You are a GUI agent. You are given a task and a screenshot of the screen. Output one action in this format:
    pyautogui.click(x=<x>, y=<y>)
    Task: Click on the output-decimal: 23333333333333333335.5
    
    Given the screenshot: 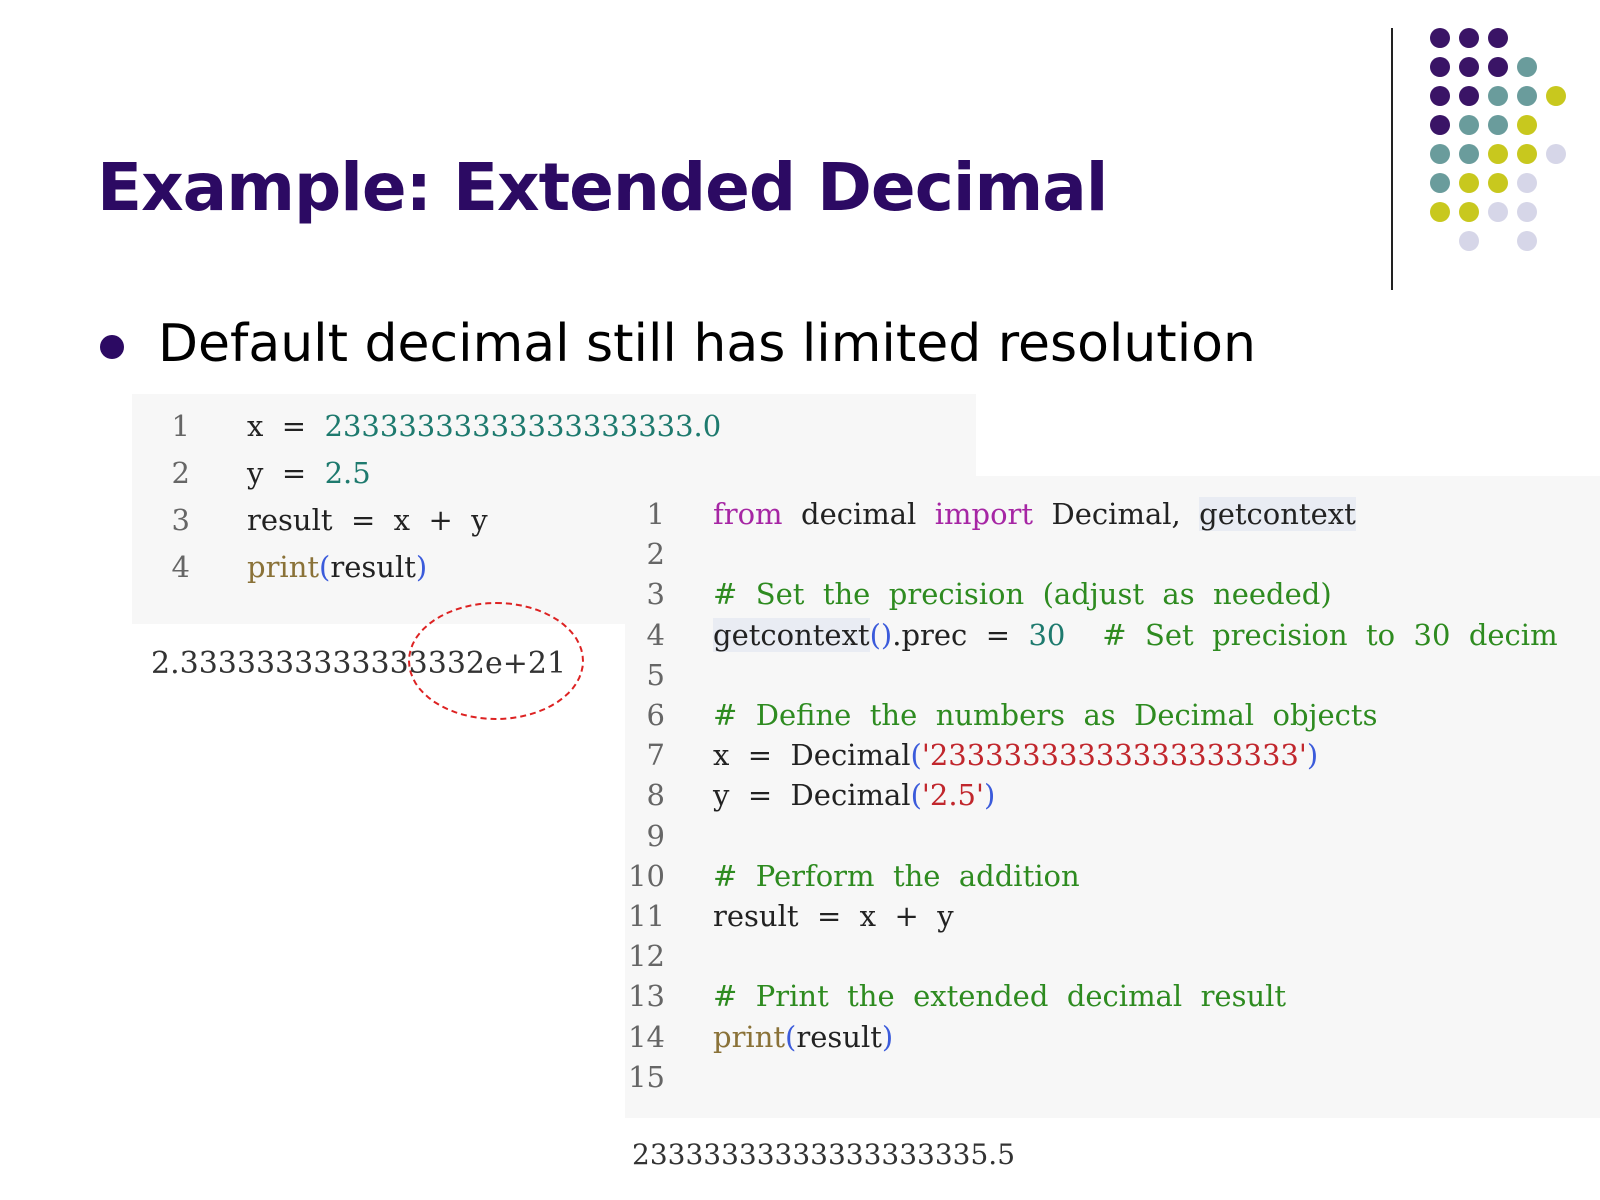 What is the action you would take?
    pyautogui.click(x=824, y=1154)
    